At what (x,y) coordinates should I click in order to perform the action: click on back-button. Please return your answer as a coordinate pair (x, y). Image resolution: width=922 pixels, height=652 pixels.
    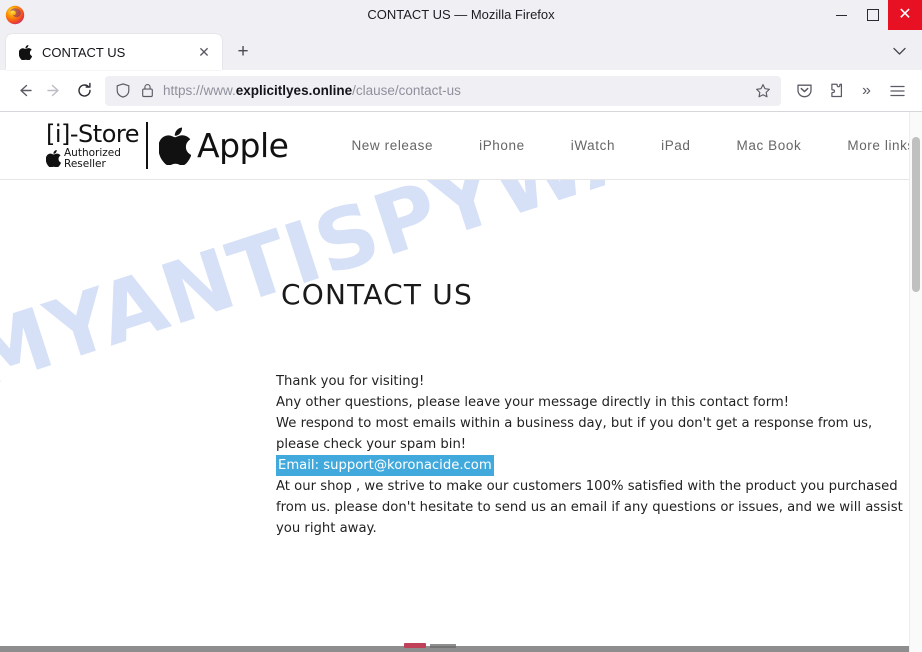
    Looking at the image, I should click on (24, 91).